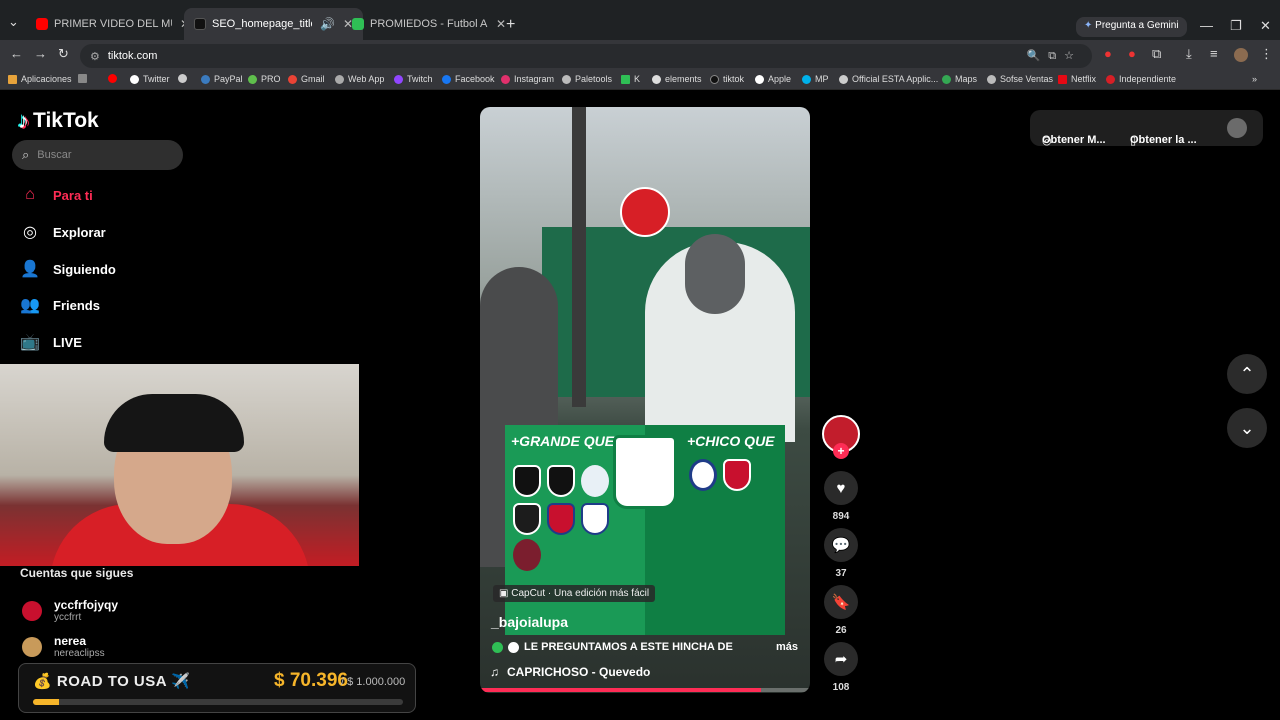  What do you see at coordinates (97, 155) in the screenshot?
I see `search-input: ⌕ Buscar` at bounding box center [97, 155].